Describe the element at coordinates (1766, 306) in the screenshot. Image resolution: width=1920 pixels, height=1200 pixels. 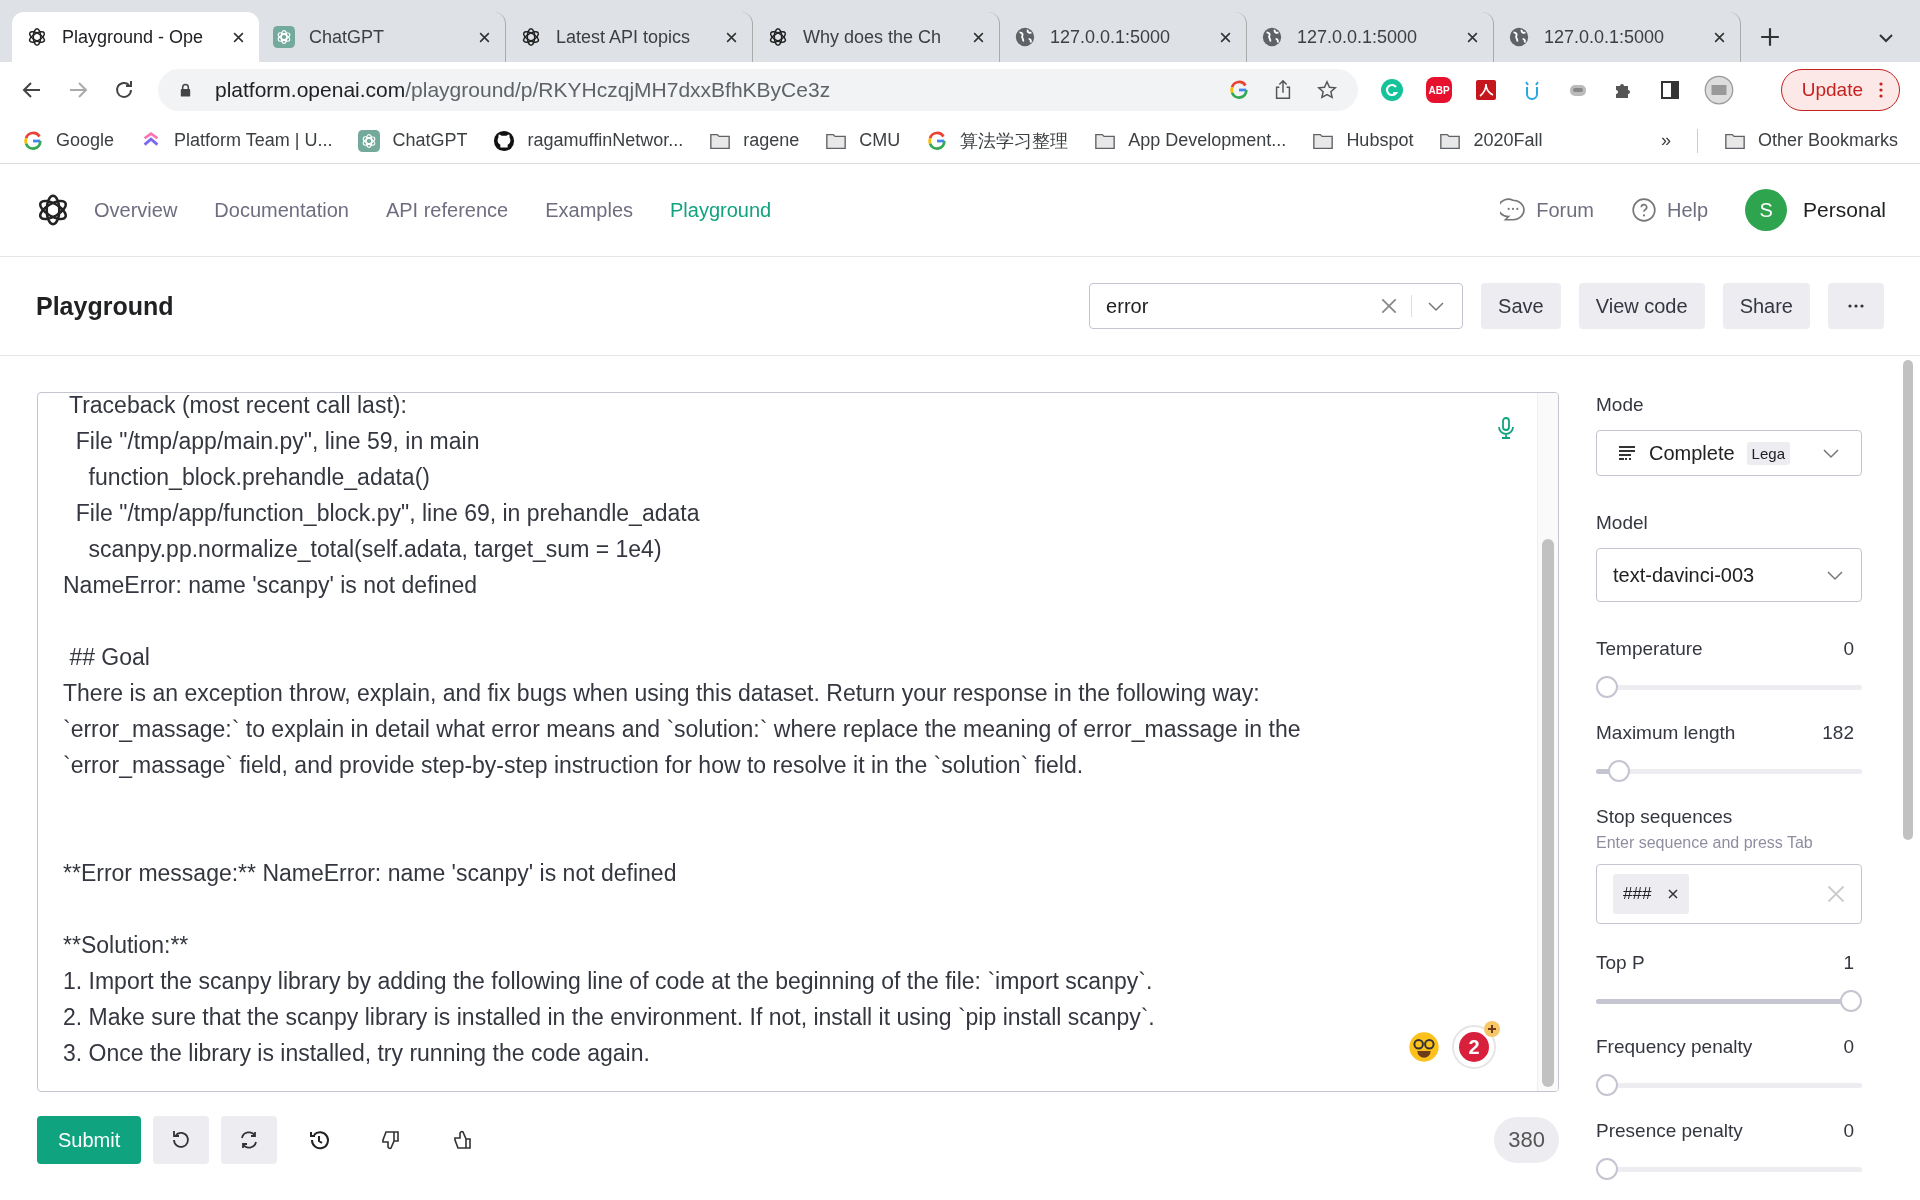
I see `header-button: Share` at that location.